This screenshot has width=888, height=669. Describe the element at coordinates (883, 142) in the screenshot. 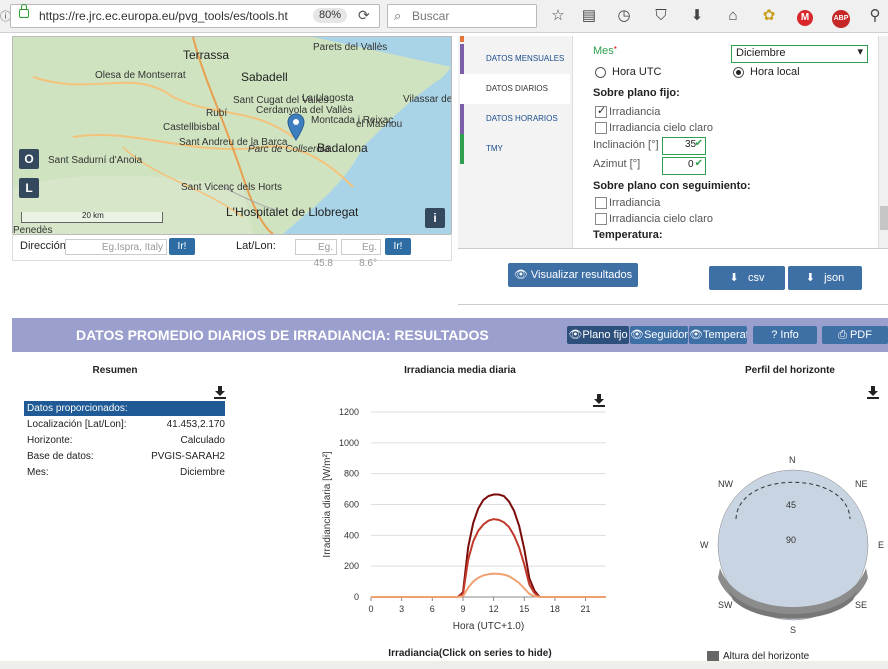

I see `form-scrollbar` at that location.